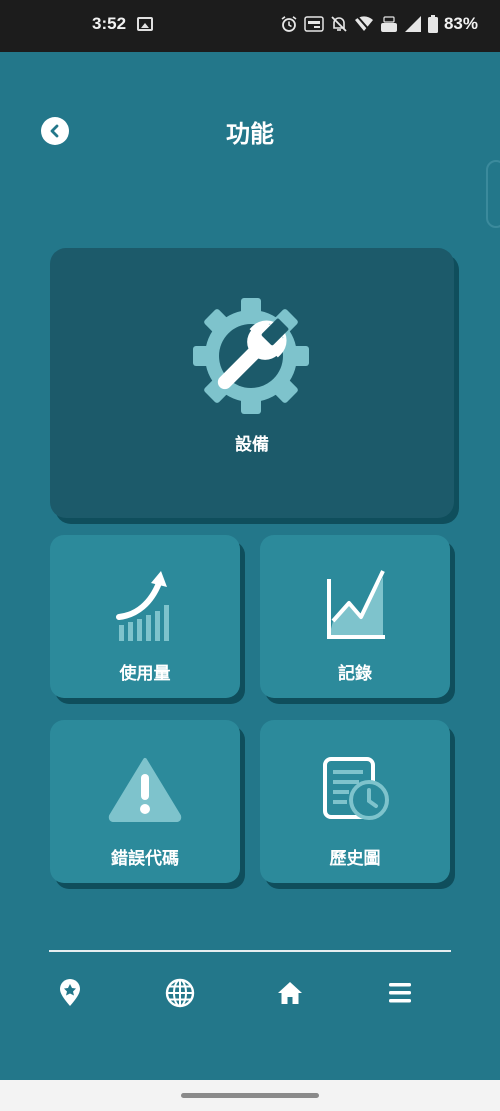  I want to click on menu-icon, so click(400, 993).